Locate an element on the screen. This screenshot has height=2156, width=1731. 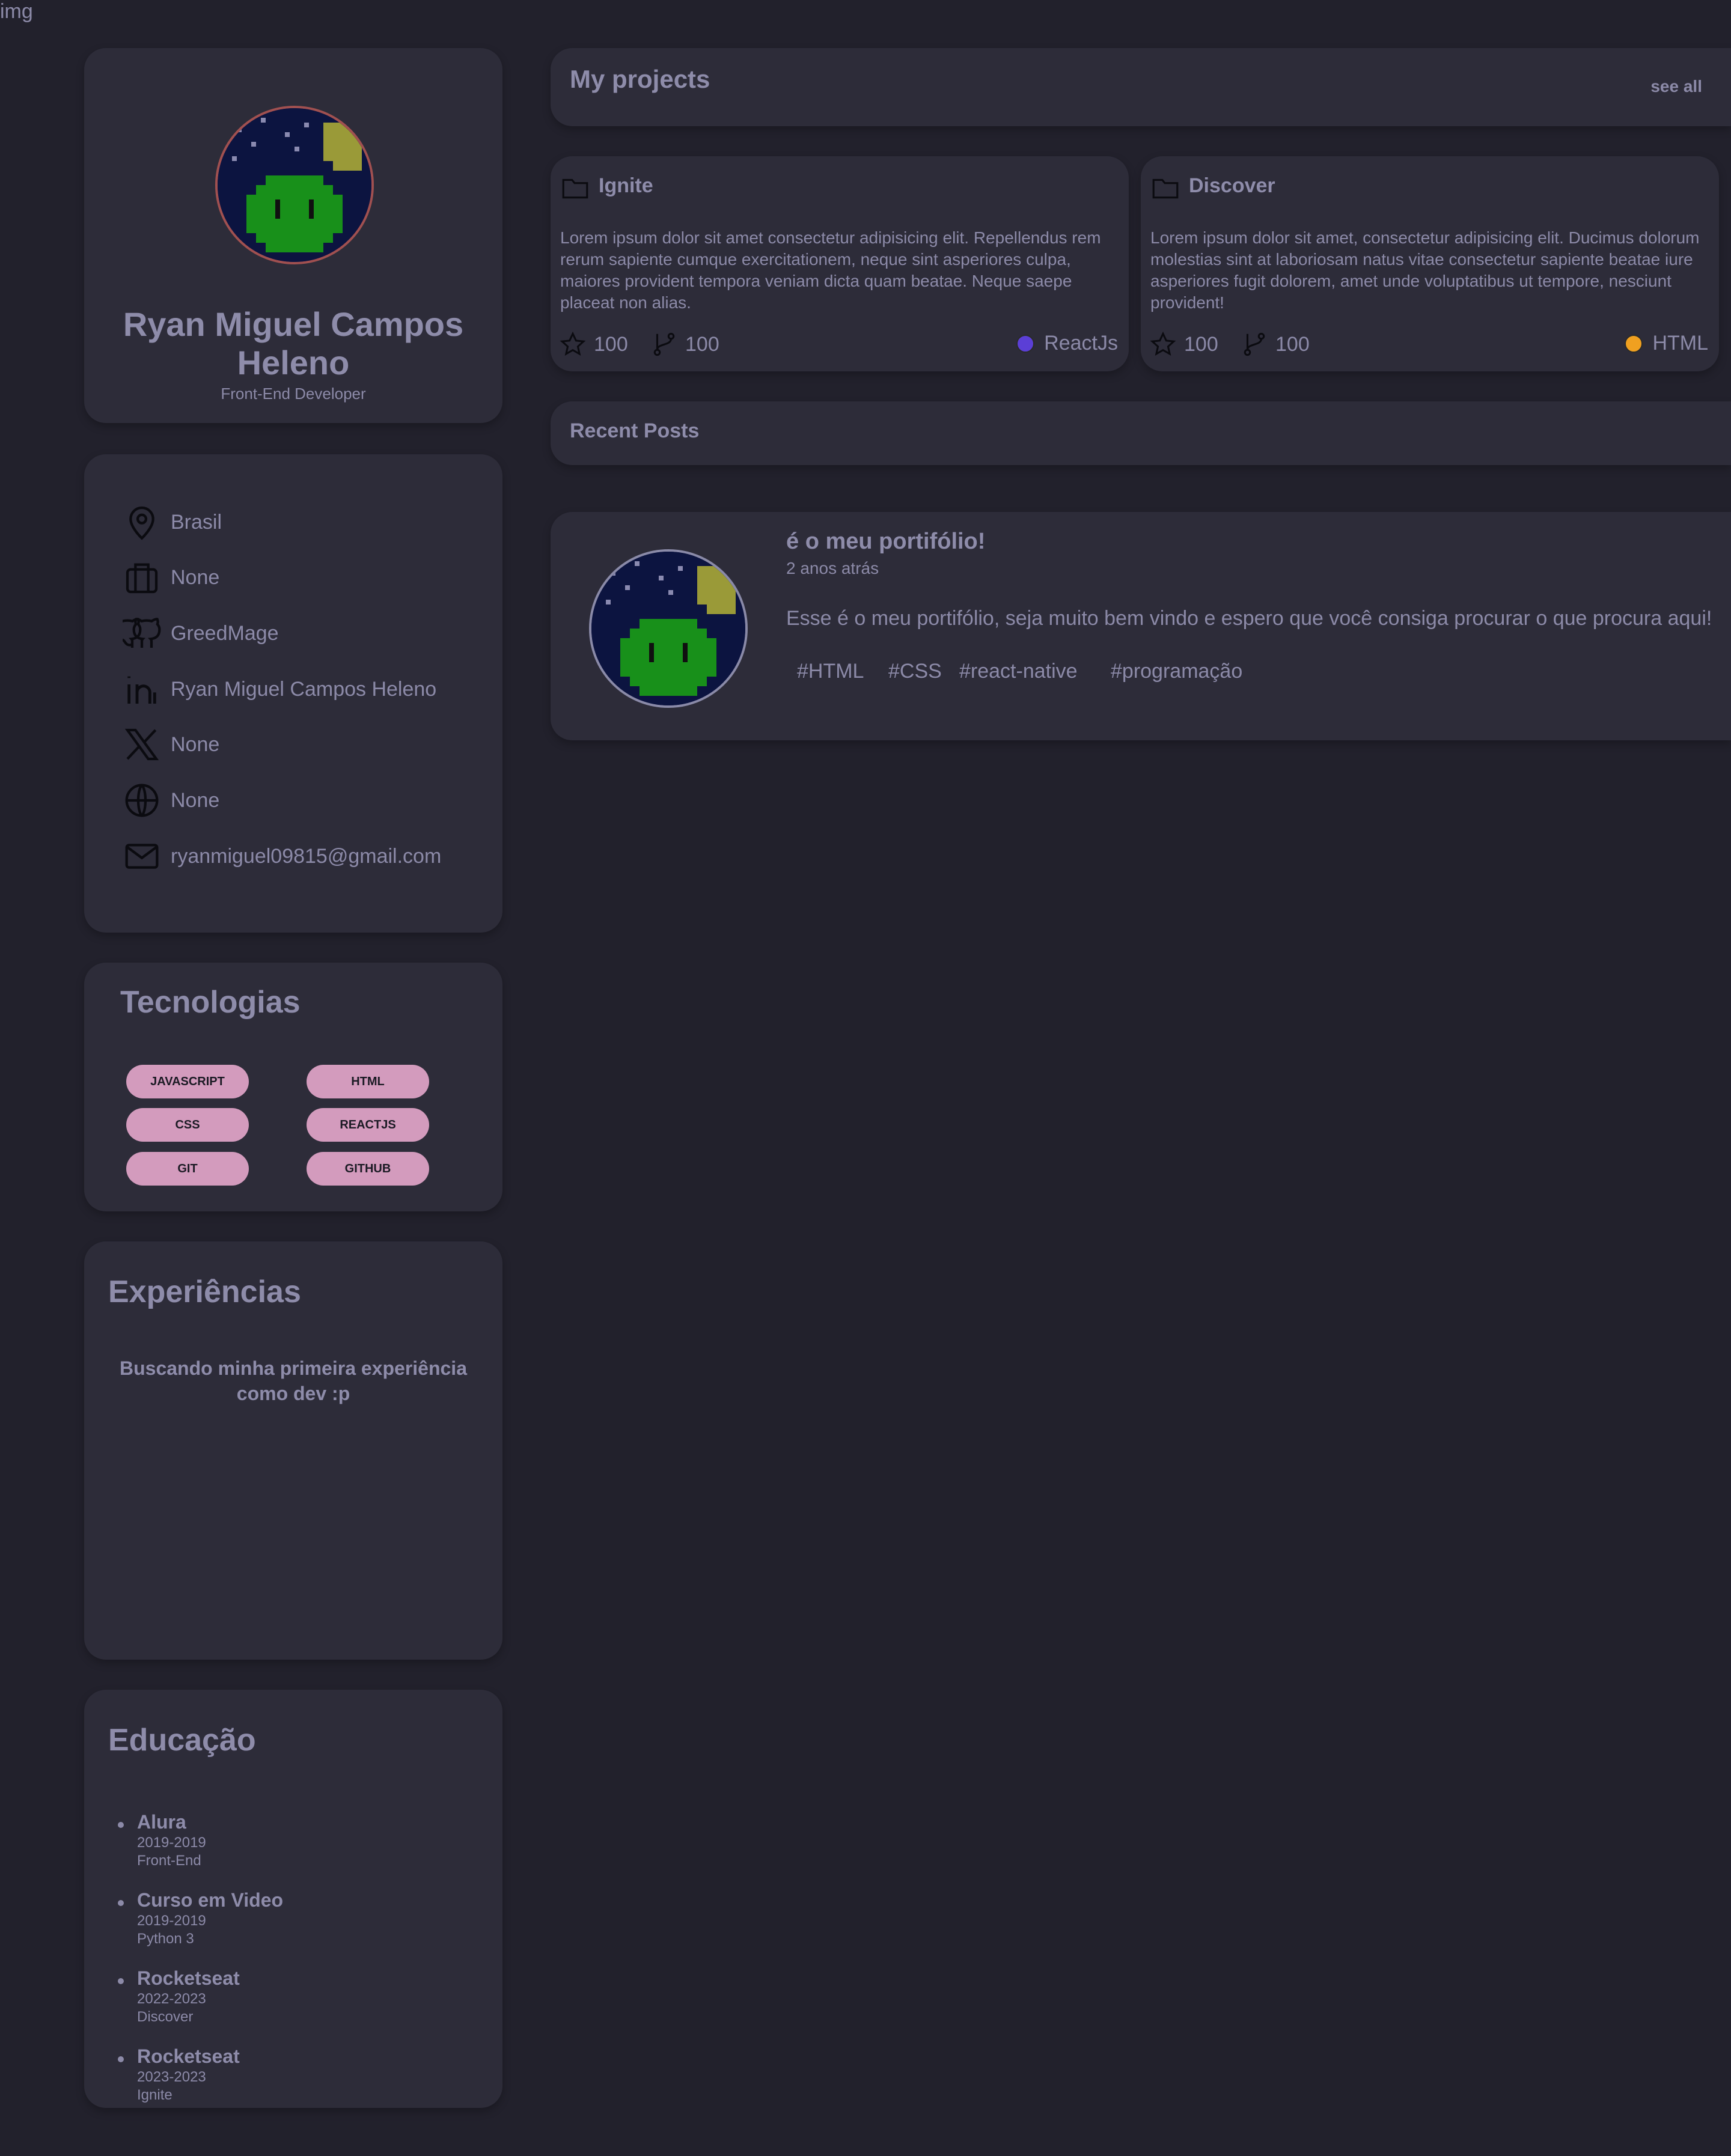
experience-title: Experiências is located at coordinates (204, 1291).